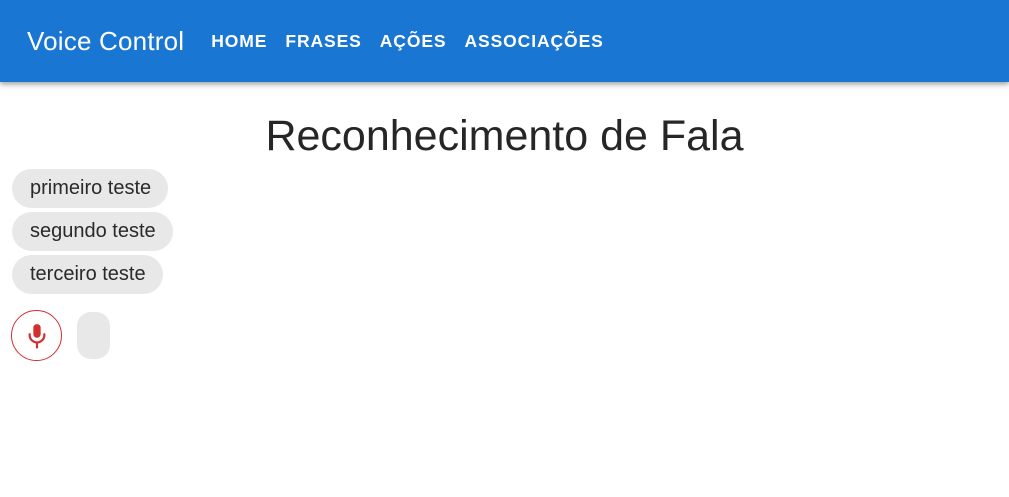 The width and height of the screenshot is (1009, 497). I want to click on nav-associacoes: ASSOCIAÇÕES, so click(533, 41).